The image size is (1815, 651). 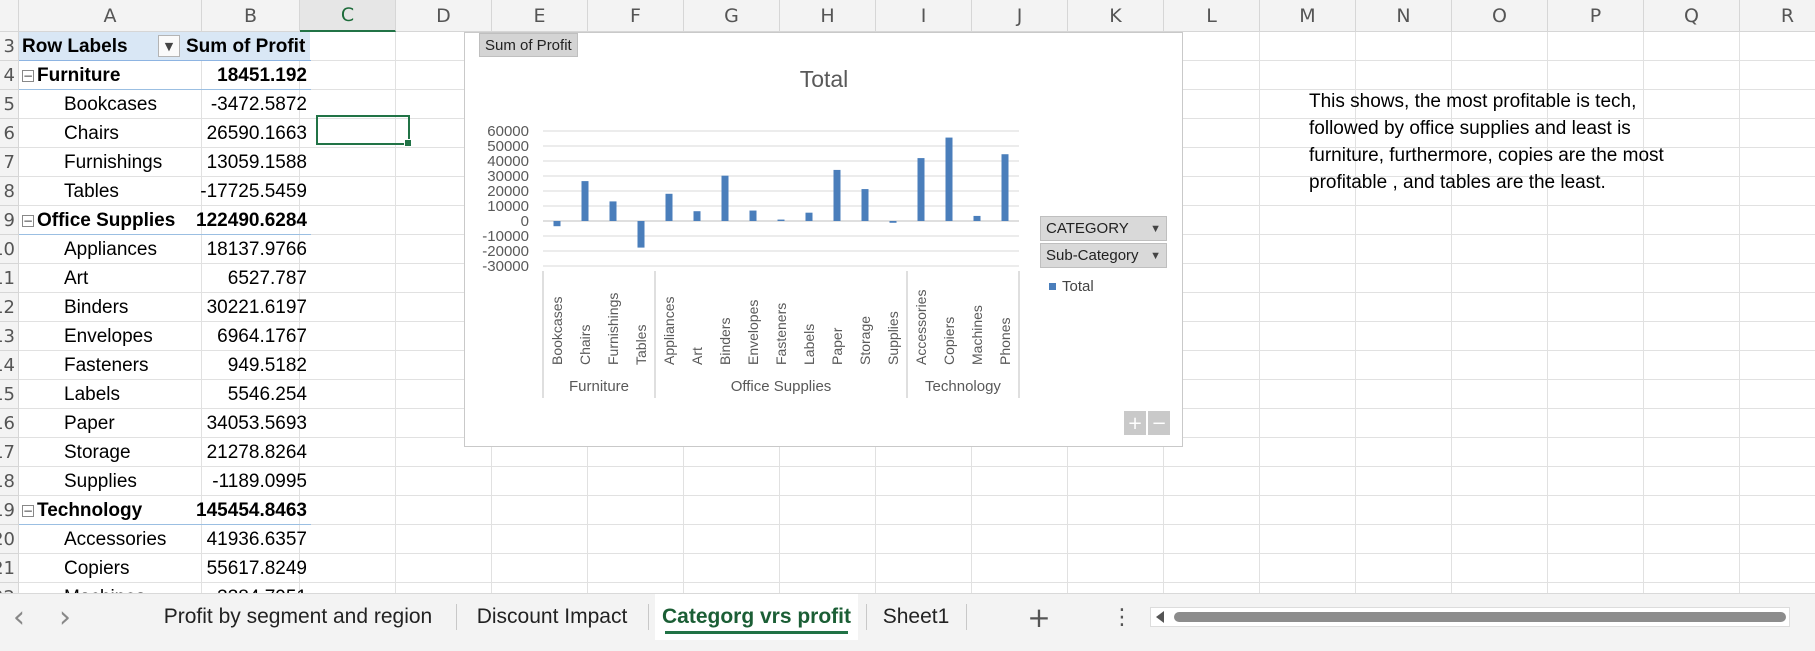 What do you see at coordinates (169, 46) in the screenshot?
I see `row-labels-filter-dropdown-icon: ▼` at bounding box center [169, 46].